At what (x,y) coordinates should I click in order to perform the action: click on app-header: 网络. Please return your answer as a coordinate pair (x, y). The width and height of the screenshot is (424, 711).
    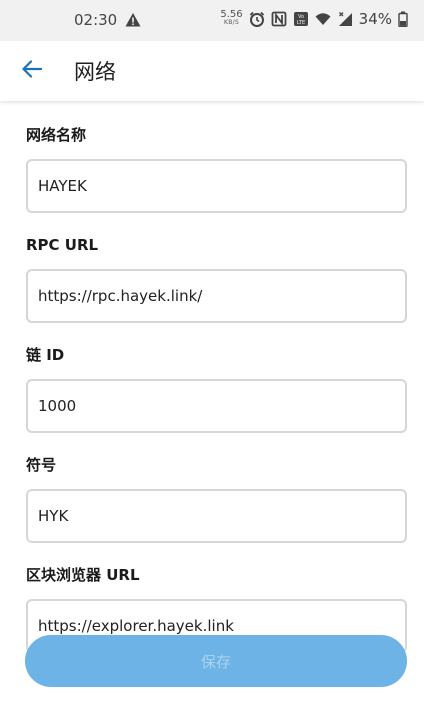
    Looking at the image, I should click on (212, 71).